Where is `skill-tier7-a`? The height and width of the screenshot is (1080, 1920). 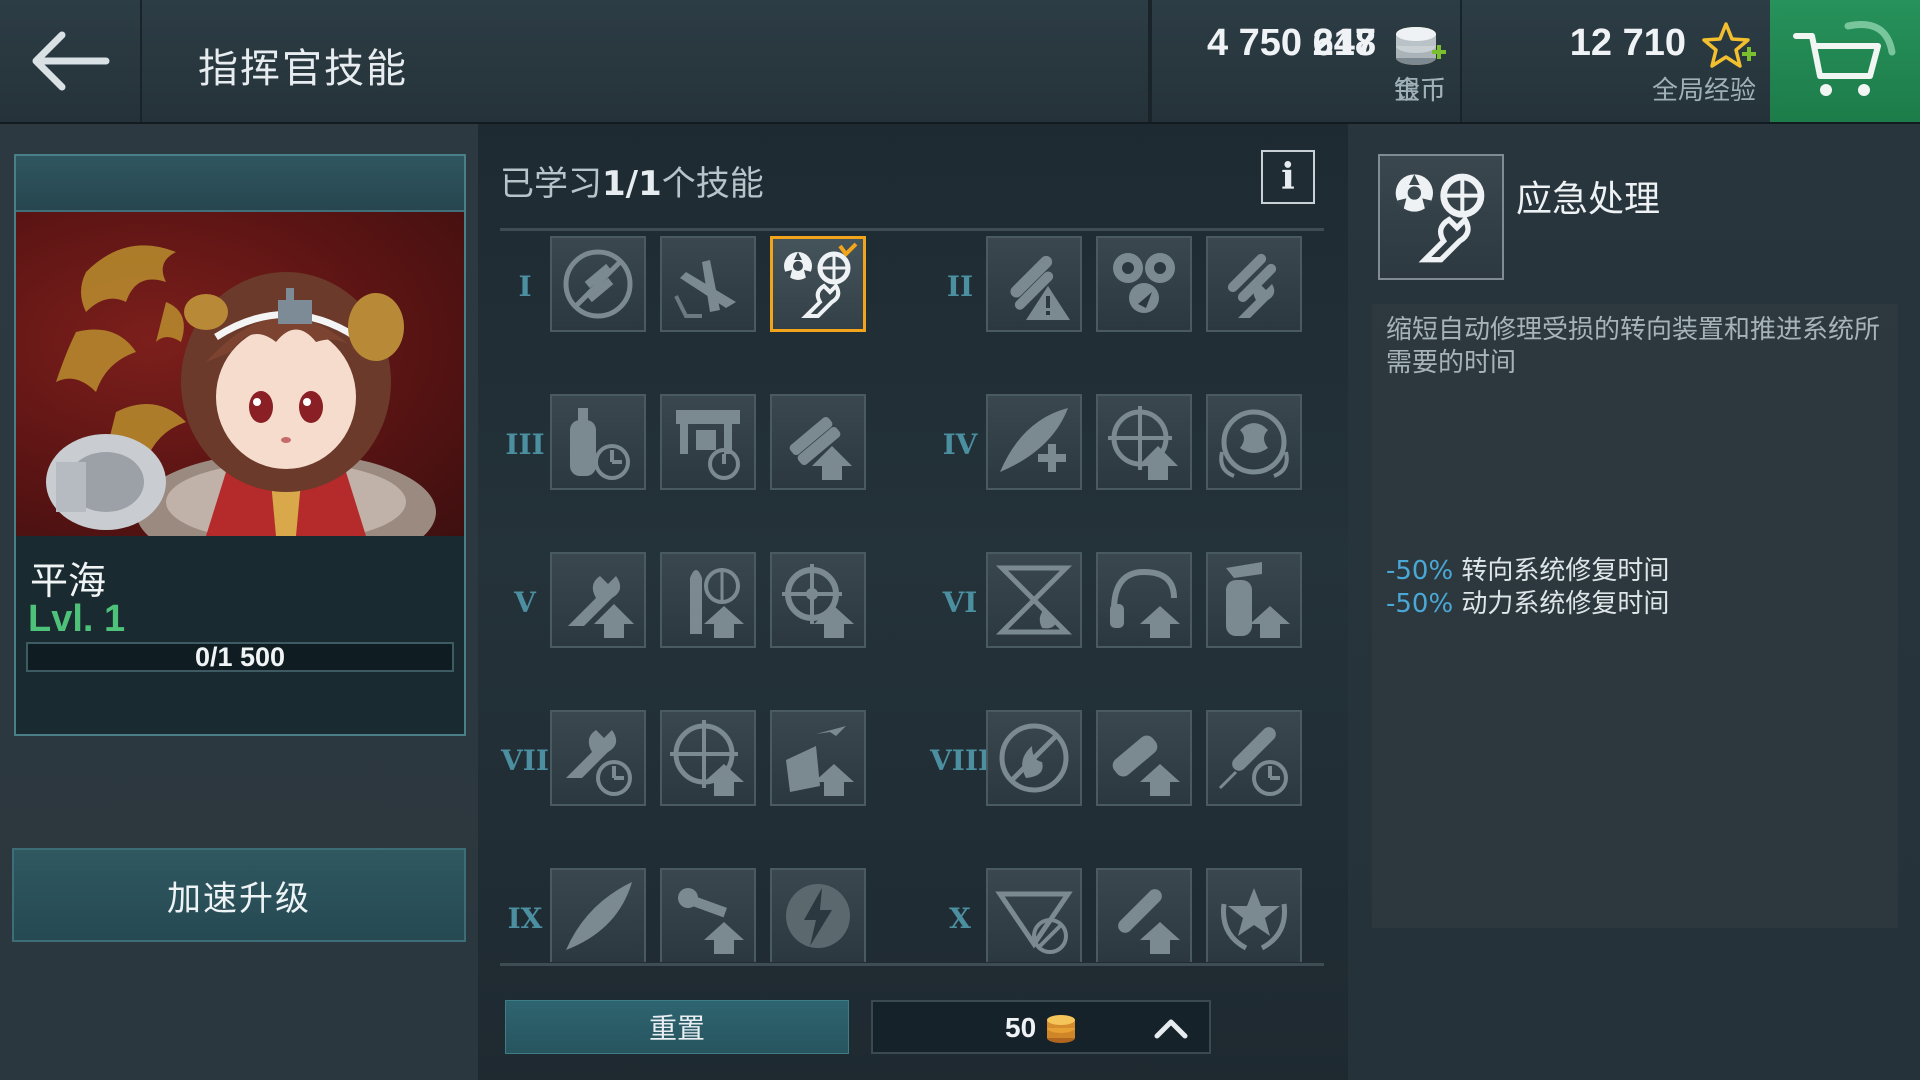
skill-tier7-a is located at coordinates (598, 758).